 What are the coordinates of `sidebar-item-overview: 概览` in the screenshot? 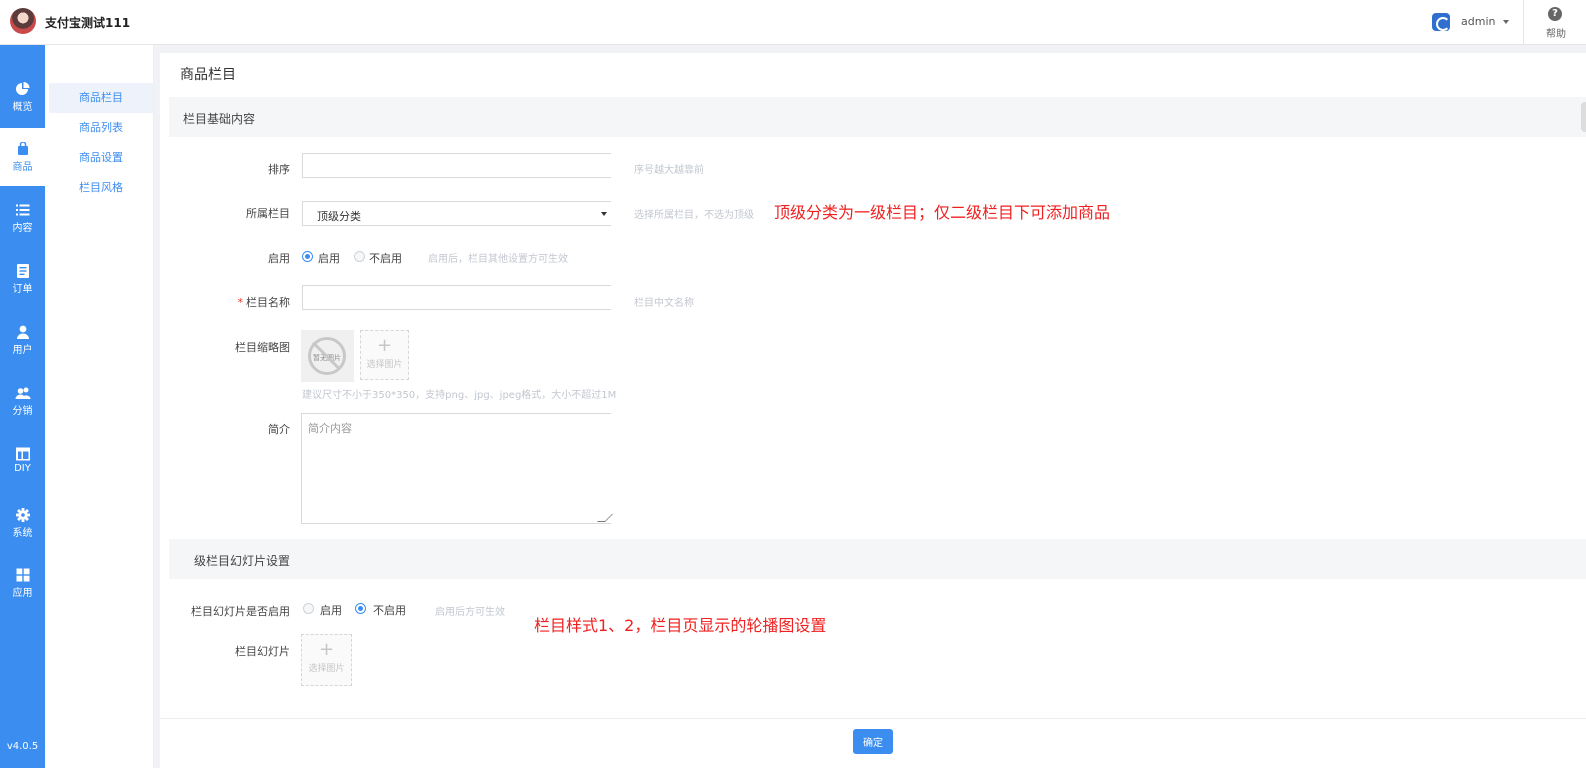 It's located at (22, 97).